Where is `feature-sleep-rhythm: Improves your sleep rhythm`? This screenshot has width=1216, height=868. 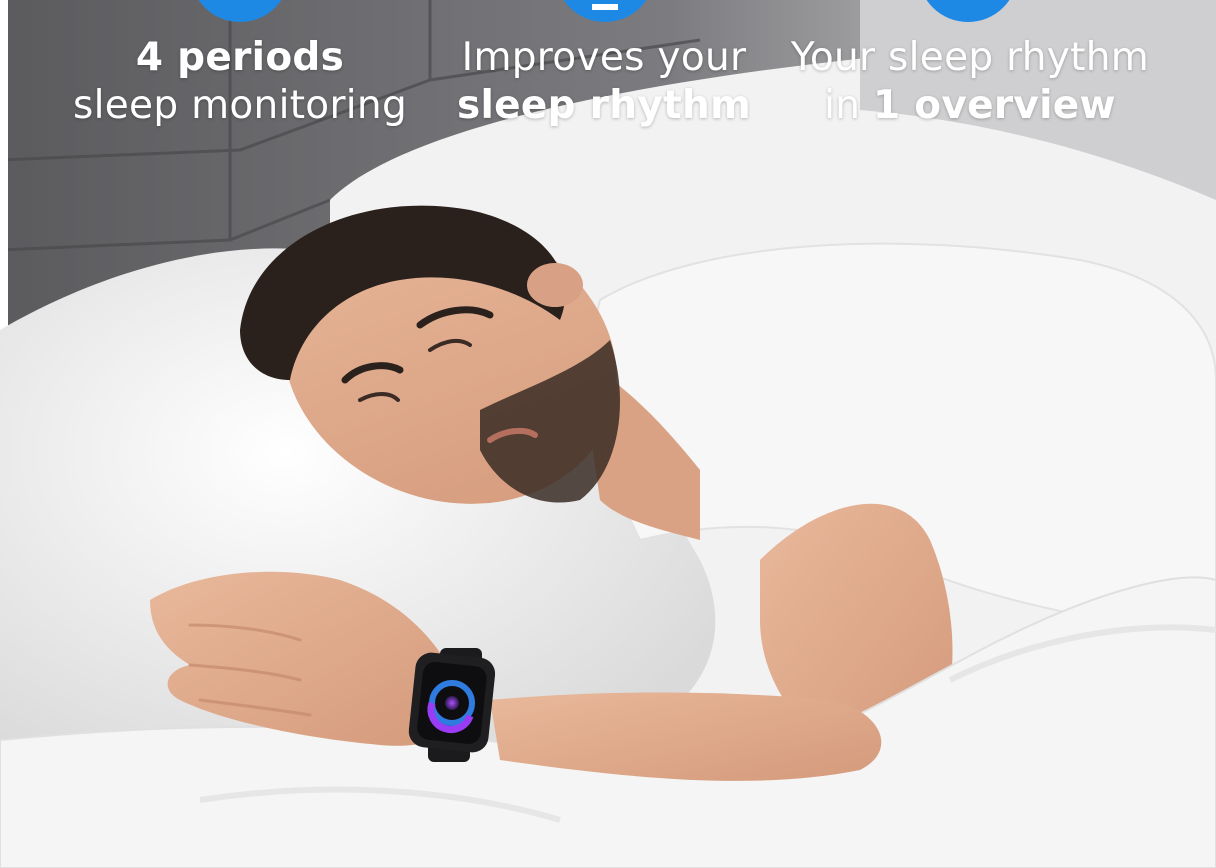
feature-sleep-rhythm: Improves your sleep rhythm is located at coordinates (604, 82).